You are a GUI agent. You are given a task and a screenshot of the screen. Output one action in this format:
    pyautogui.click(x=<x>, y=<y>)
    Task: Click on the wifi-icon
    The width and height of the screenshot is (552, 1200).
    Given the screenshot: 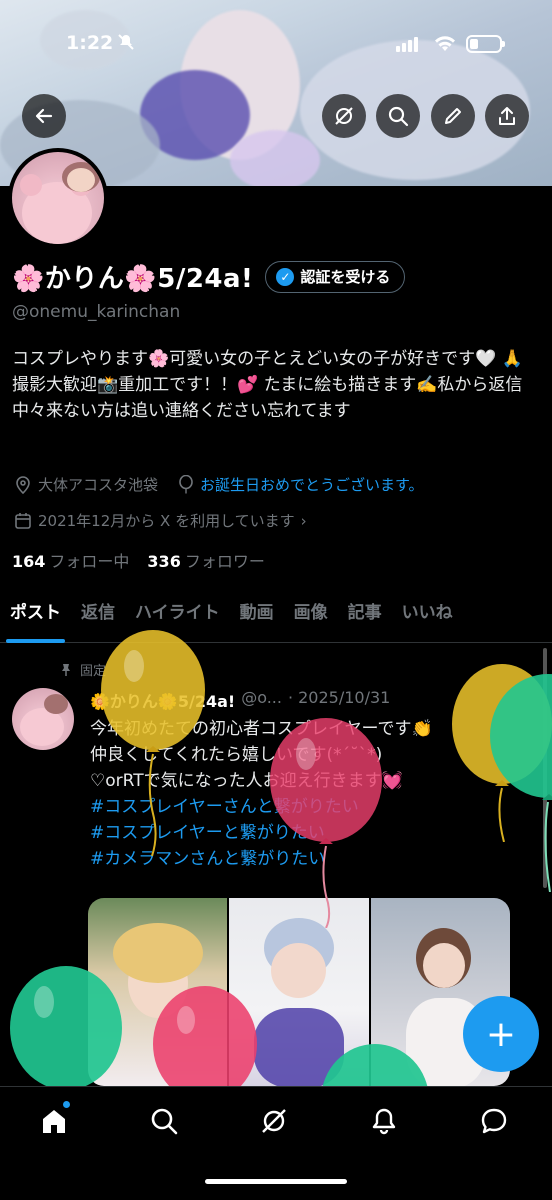 What is the action you would take?
    pyautogui.click(x=445, y=45)
    